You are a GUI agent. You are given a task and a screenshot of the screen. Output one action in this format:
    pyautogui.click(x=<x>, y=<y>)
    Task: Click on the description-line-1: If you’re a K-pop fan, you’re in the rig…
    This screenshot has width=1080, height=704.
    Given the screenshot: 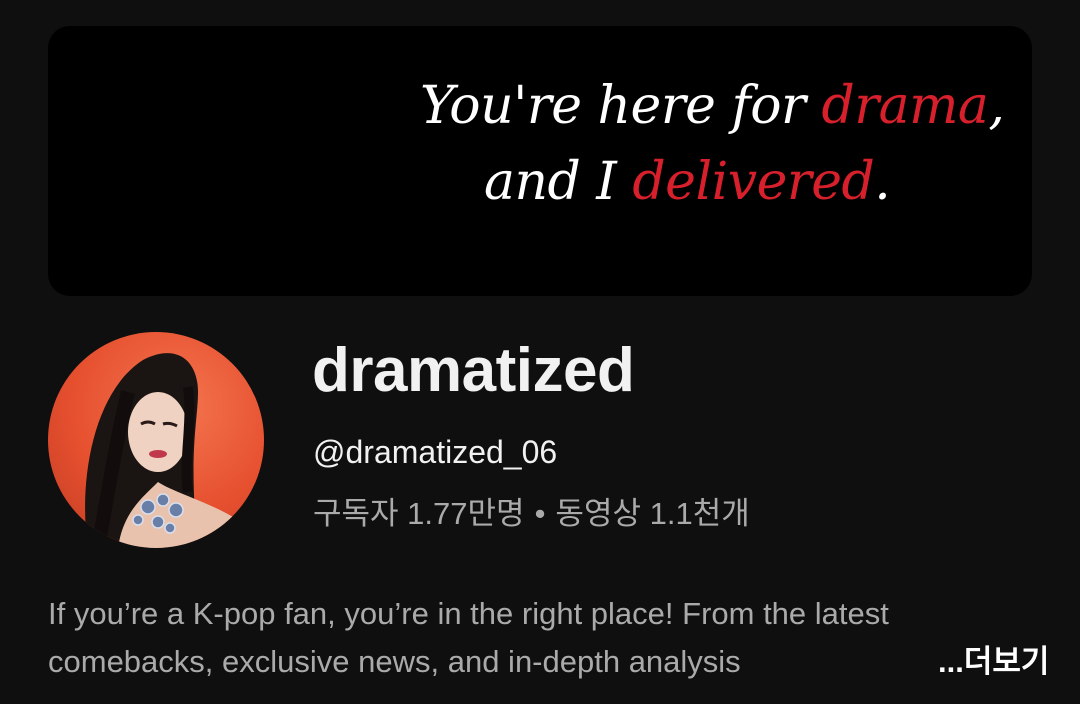 What is the action you would take?
    pyautogui.click(x=468, y=613)
    